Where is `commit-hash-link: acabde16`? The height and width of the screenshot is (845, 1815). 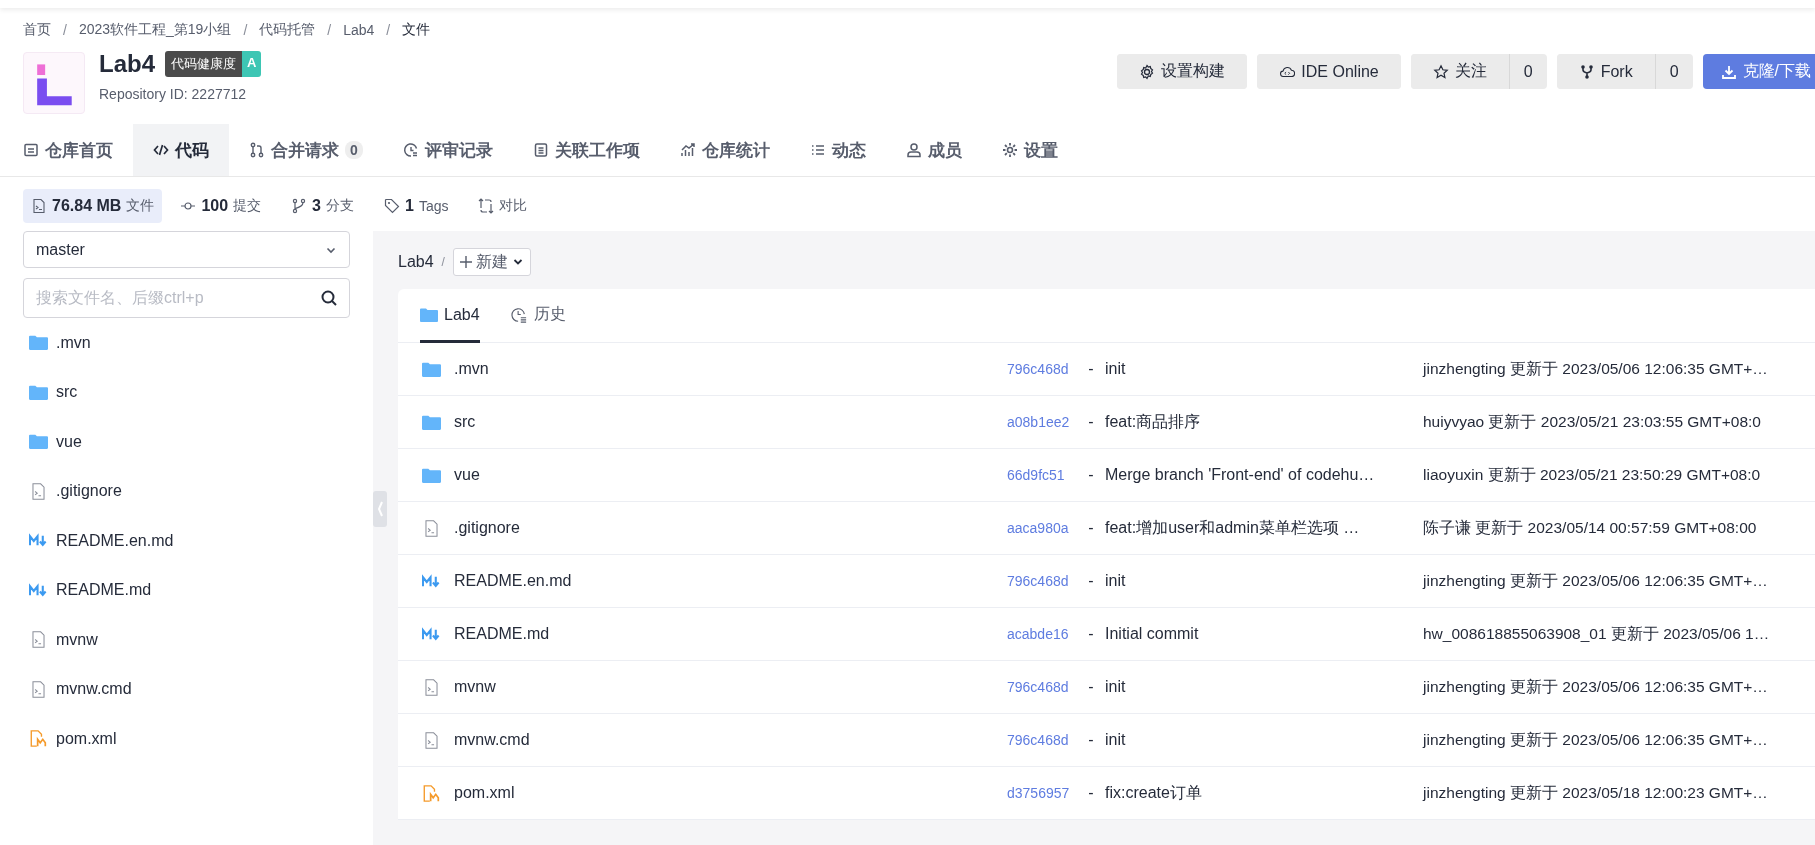 commit-hash-link: acabde16 is located at coordinates (1042, 634).